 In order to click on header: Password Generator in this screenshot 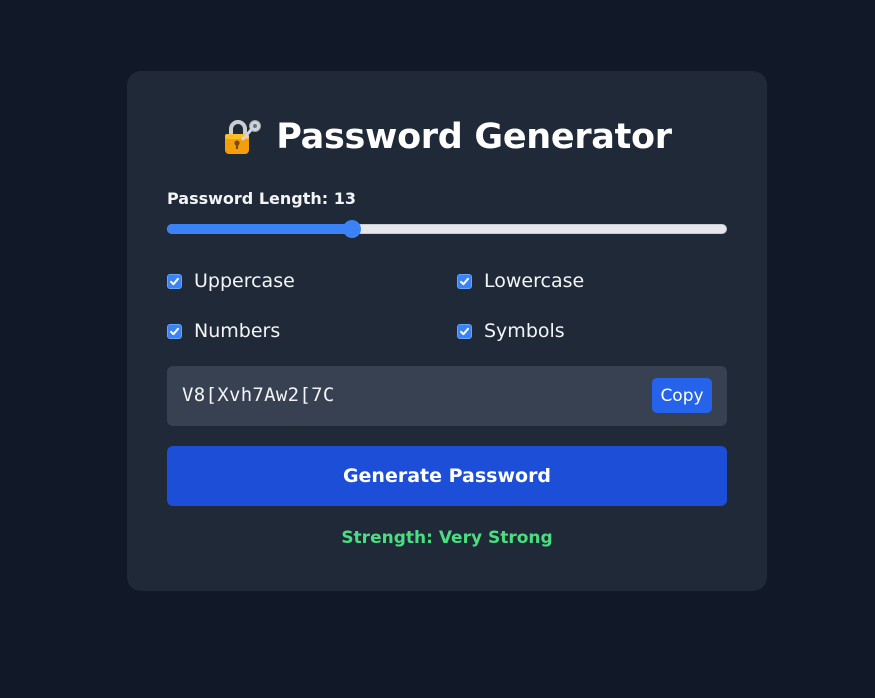, I will do `click(447, 137)`.